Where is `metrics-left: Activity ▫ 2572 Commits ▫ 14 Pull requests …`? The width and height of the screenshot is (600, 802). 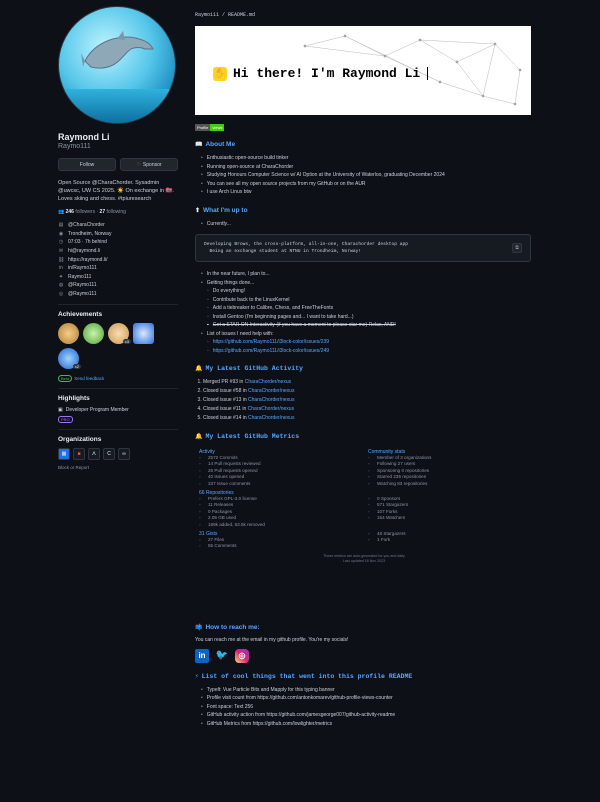
metrics-left: Activity ▫ 2572 Commits ▫ 14 Pull requests … is located at coordinates (280, 498).